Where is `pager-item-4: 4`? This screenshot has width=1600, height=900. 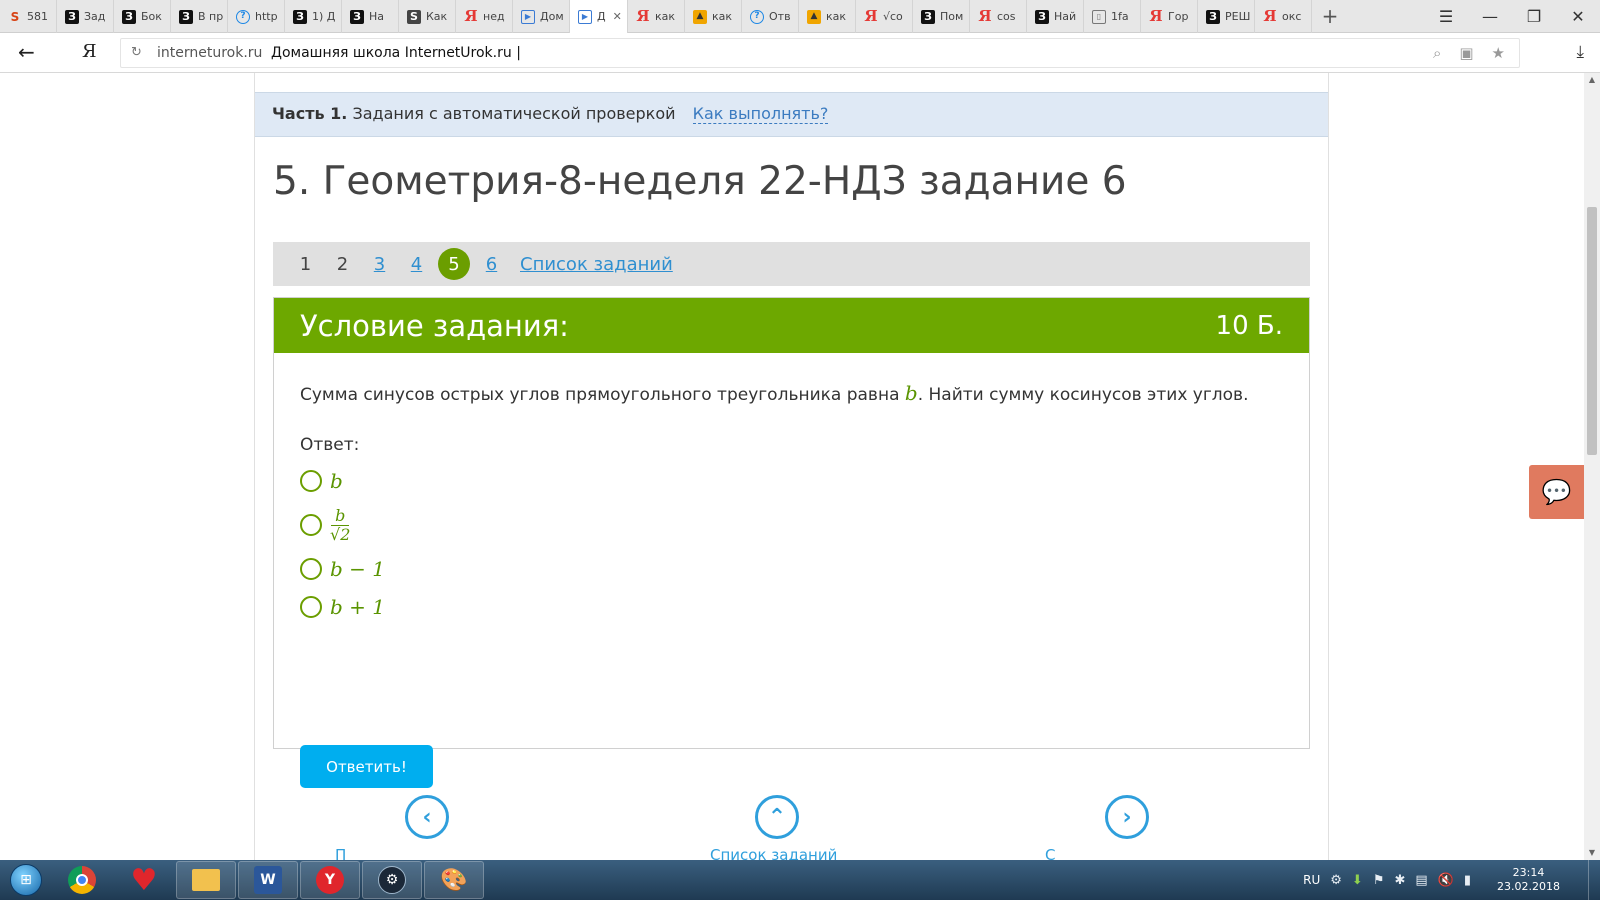 pager-item-4: 4 is located at coordinates (416, 264).